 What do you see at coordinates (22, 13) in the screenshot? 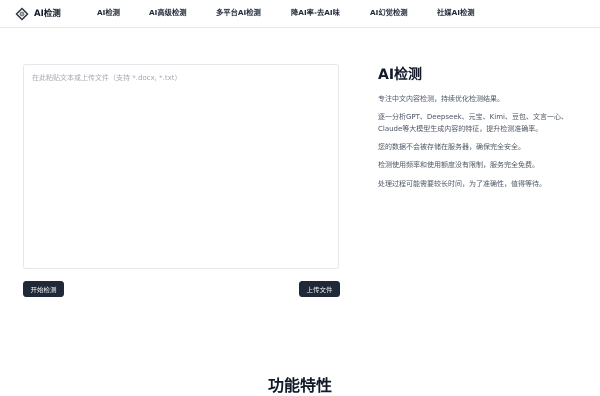
I see `diamond-logo-icon` at bounding box center [22, 13].